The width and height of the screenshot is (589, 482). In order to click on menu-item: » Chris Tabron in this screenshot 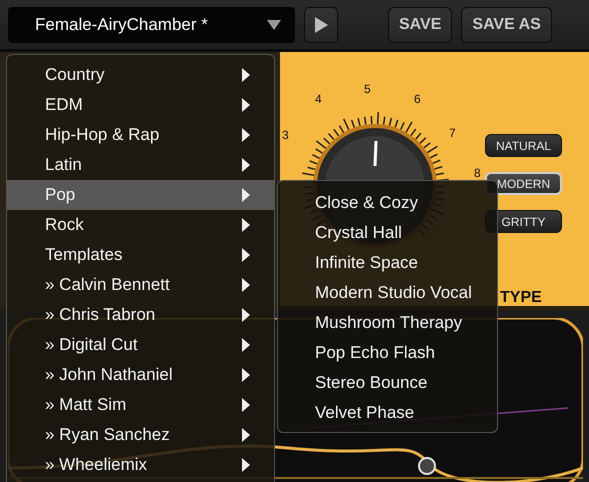, I will do `click(140, 315)`.